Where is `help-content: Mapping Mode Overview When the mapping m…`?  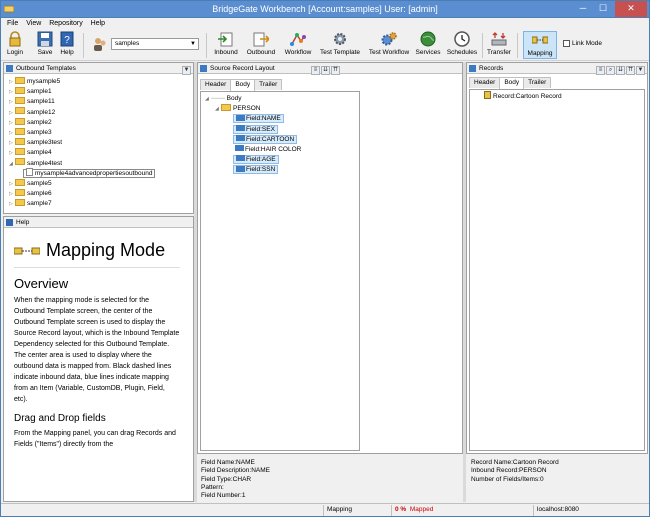
help-content: Mapping Mode Overview When the mapping m… is located at coordinates (97, 365).